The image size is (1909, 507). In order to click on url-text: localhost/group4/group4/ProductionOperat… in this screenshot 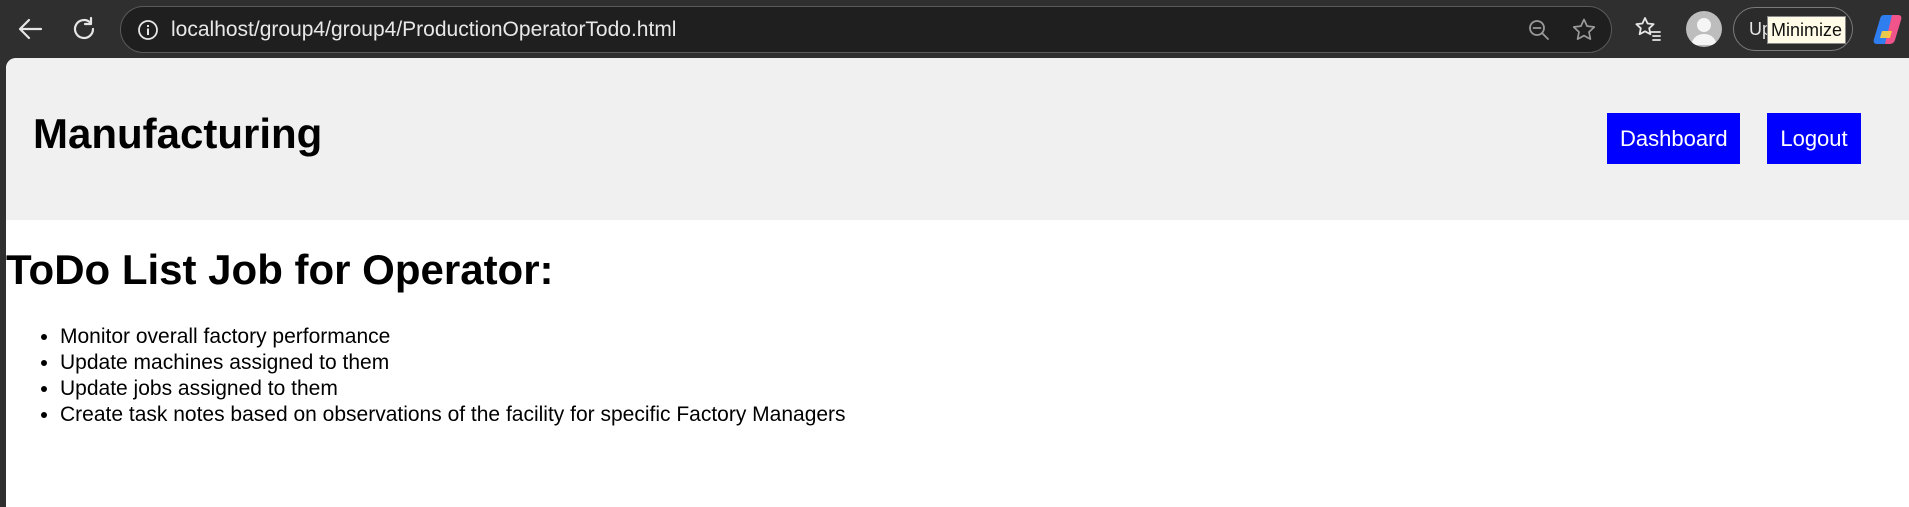, I will do `click(423, 29)`.